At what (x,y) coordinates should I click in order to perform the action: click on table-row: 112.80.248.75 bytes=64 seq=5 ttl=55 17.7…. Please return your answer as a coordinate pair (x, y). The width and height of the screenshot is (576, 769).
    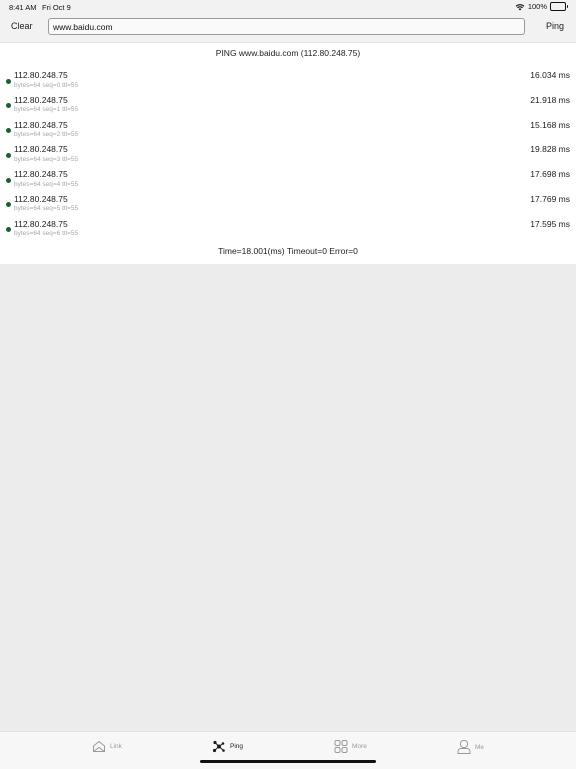
    Looking at the image, I should click on (288, 205).